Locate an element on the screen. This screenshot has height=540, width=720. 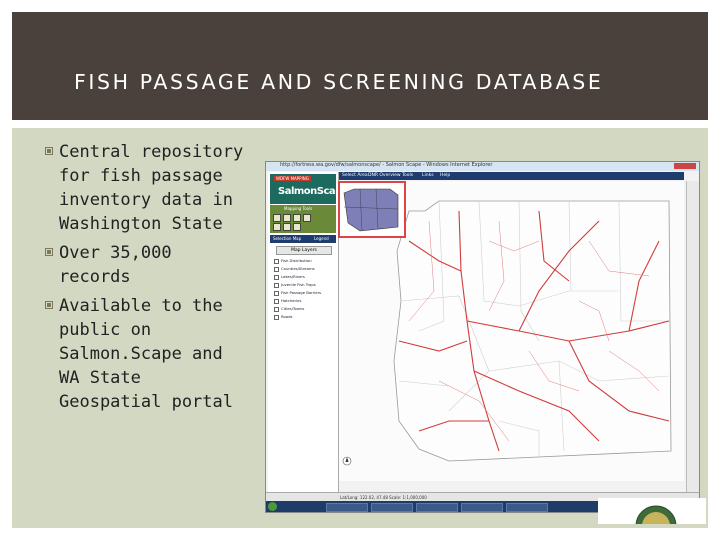
mapping-tools-label: Mapping Tools is located at coordinates (298, 208).